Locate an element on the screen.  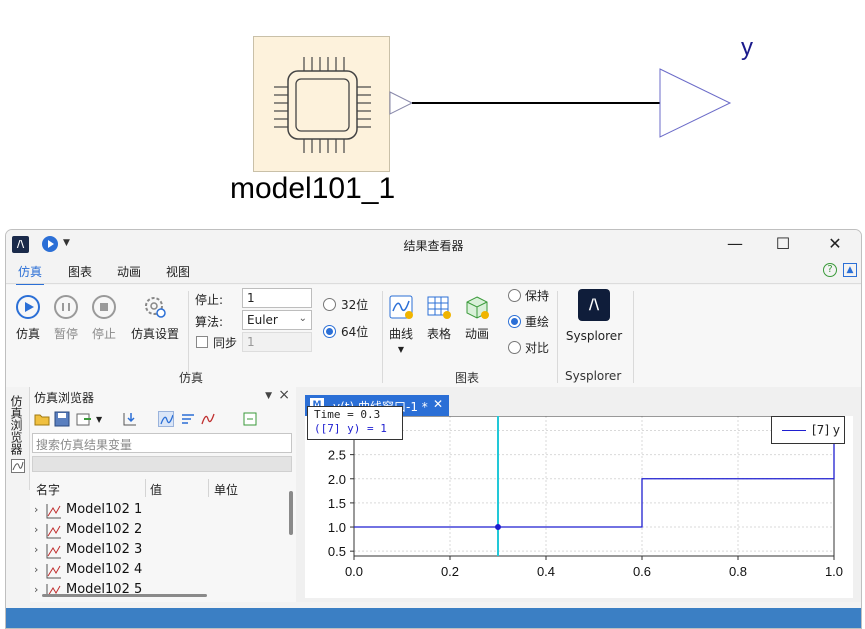
table-label: 表格 is located at coordinates (438, 334).